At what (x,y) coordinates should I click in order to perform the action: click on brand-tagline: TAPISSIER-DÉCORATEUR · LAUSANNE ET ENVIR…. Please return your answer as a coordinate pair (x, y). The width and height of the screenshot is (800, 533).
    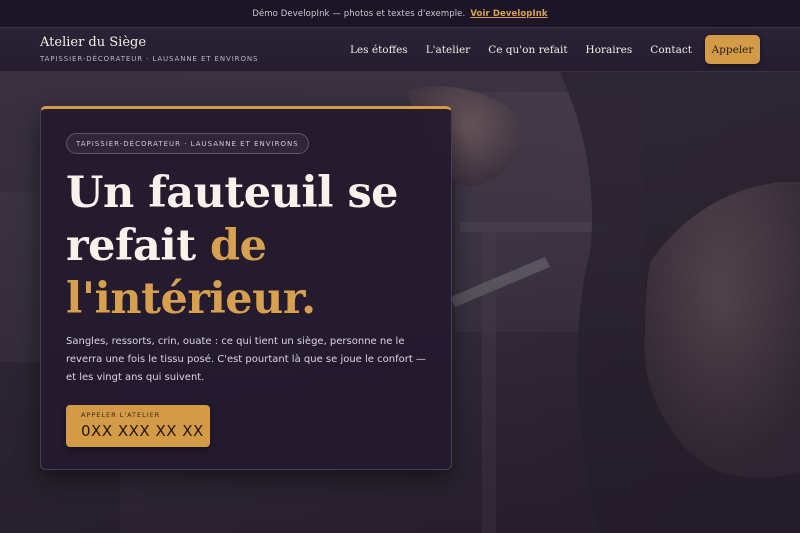
    Looking at the image, I should click on (149, 59).